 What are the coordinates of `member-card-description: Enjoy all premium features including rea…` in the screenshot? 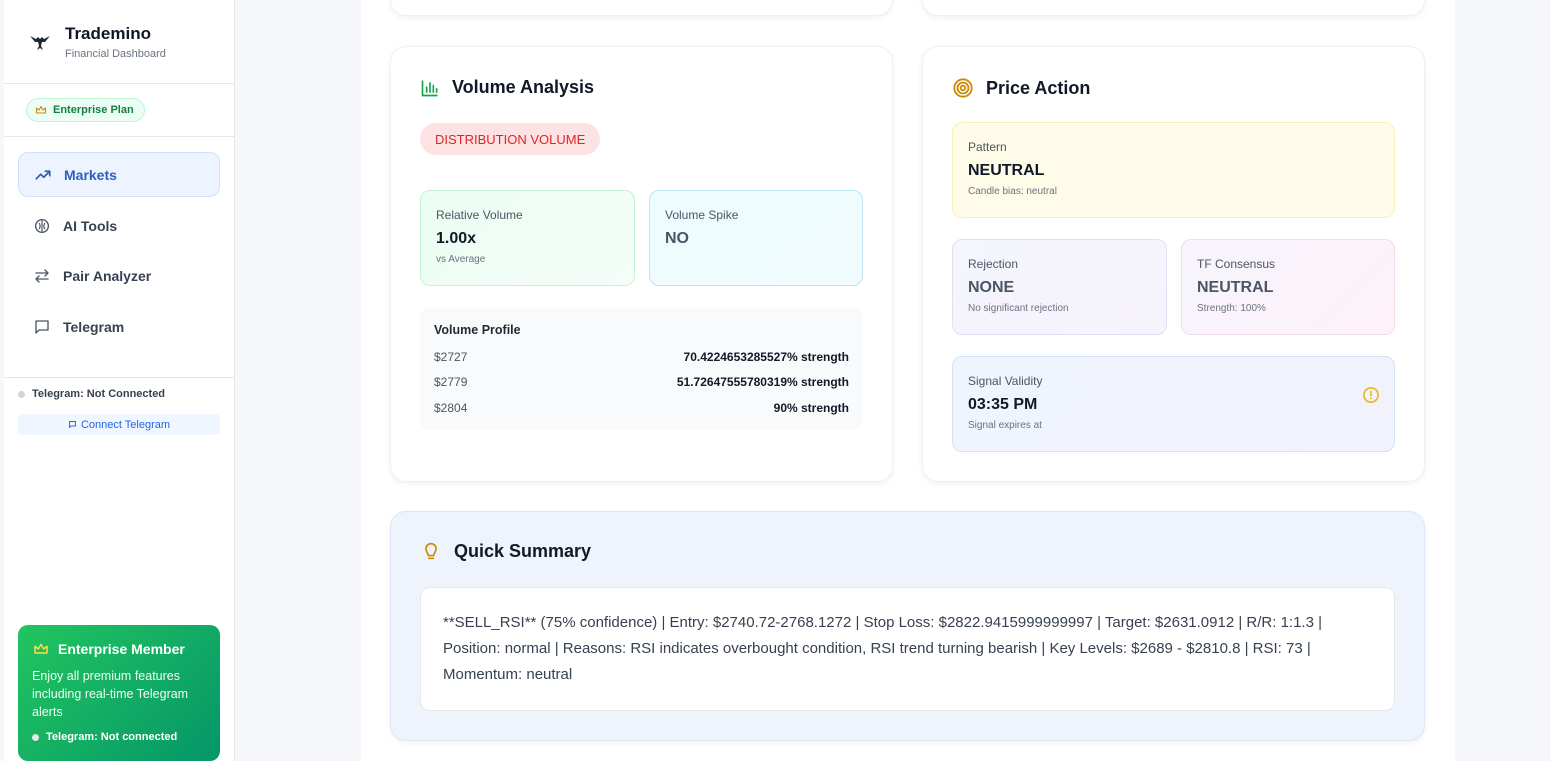 It's located at (110, 694).